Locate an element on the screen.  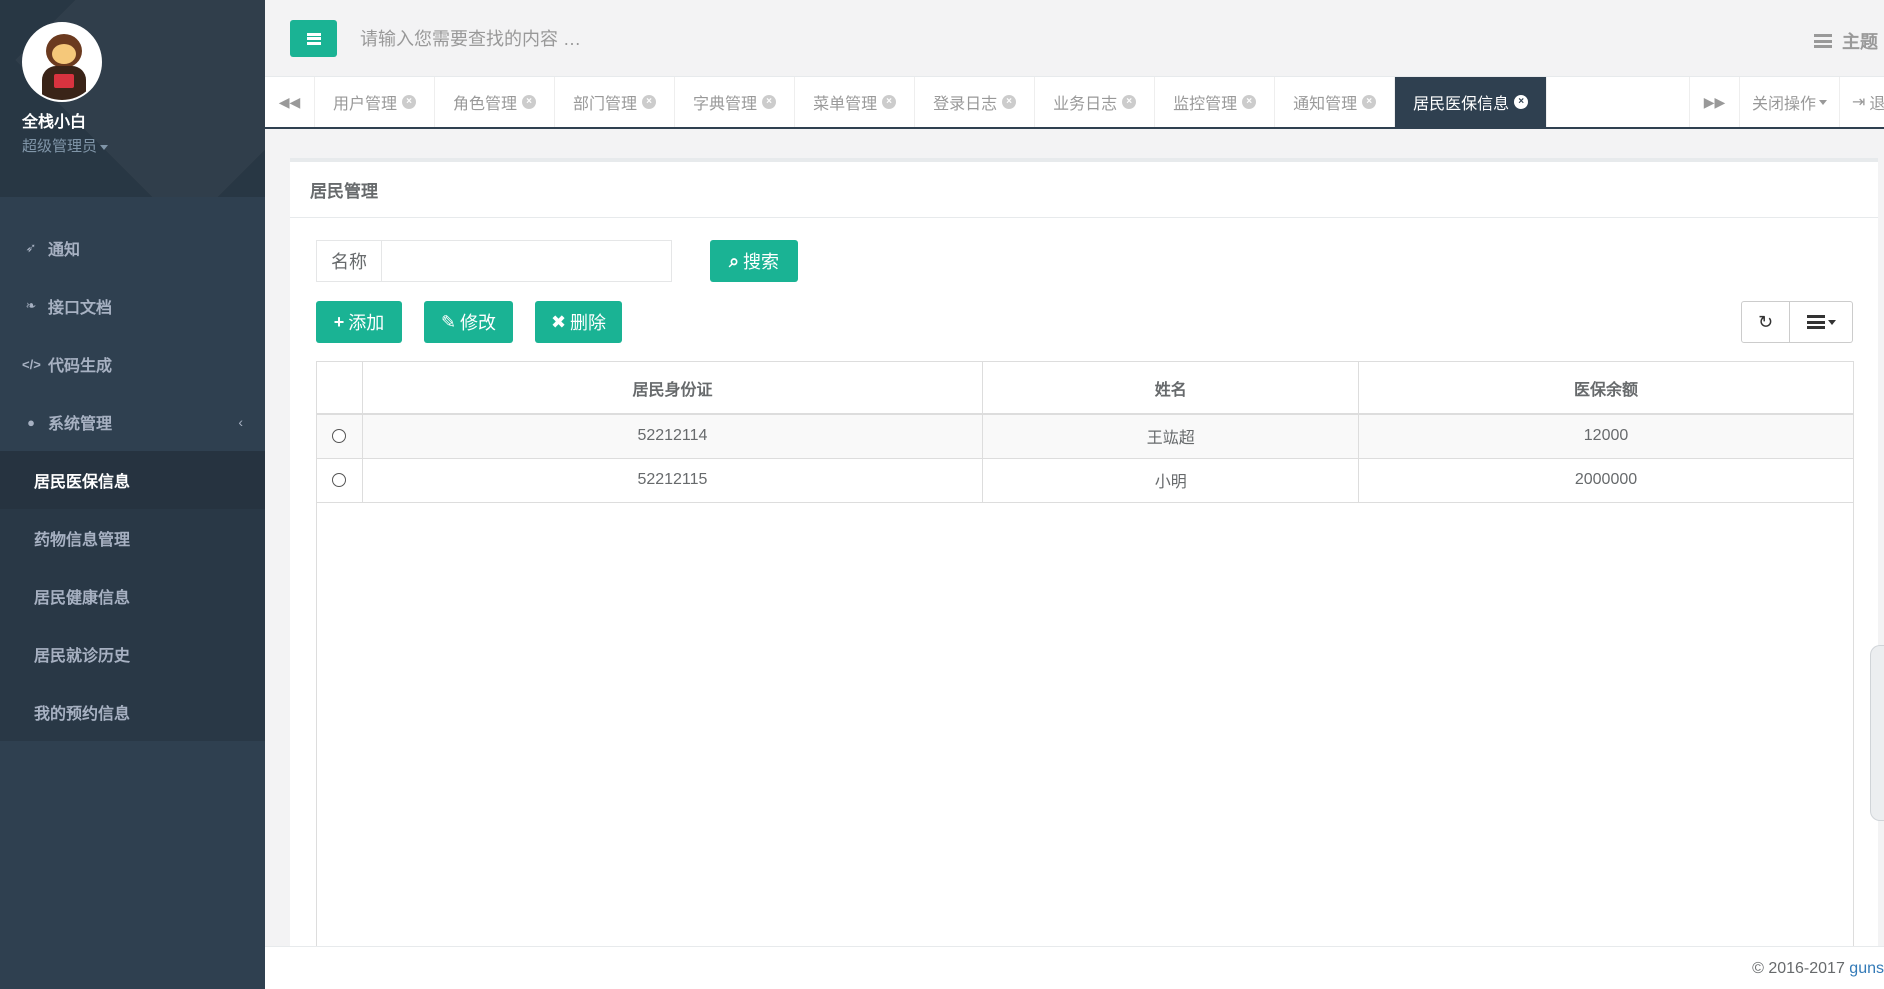
user-icon: ● is located at coordinates (31, 422).